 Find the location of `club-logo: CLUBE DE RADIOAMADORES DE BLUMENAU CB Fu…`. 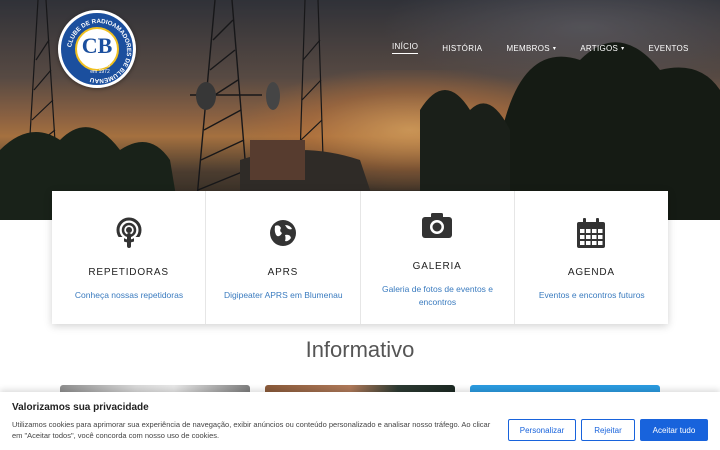

club-logo: CLUBE DE RADIOAMADORES DE BLUMENAU CB Fu… is located at coordinates (97, 49).